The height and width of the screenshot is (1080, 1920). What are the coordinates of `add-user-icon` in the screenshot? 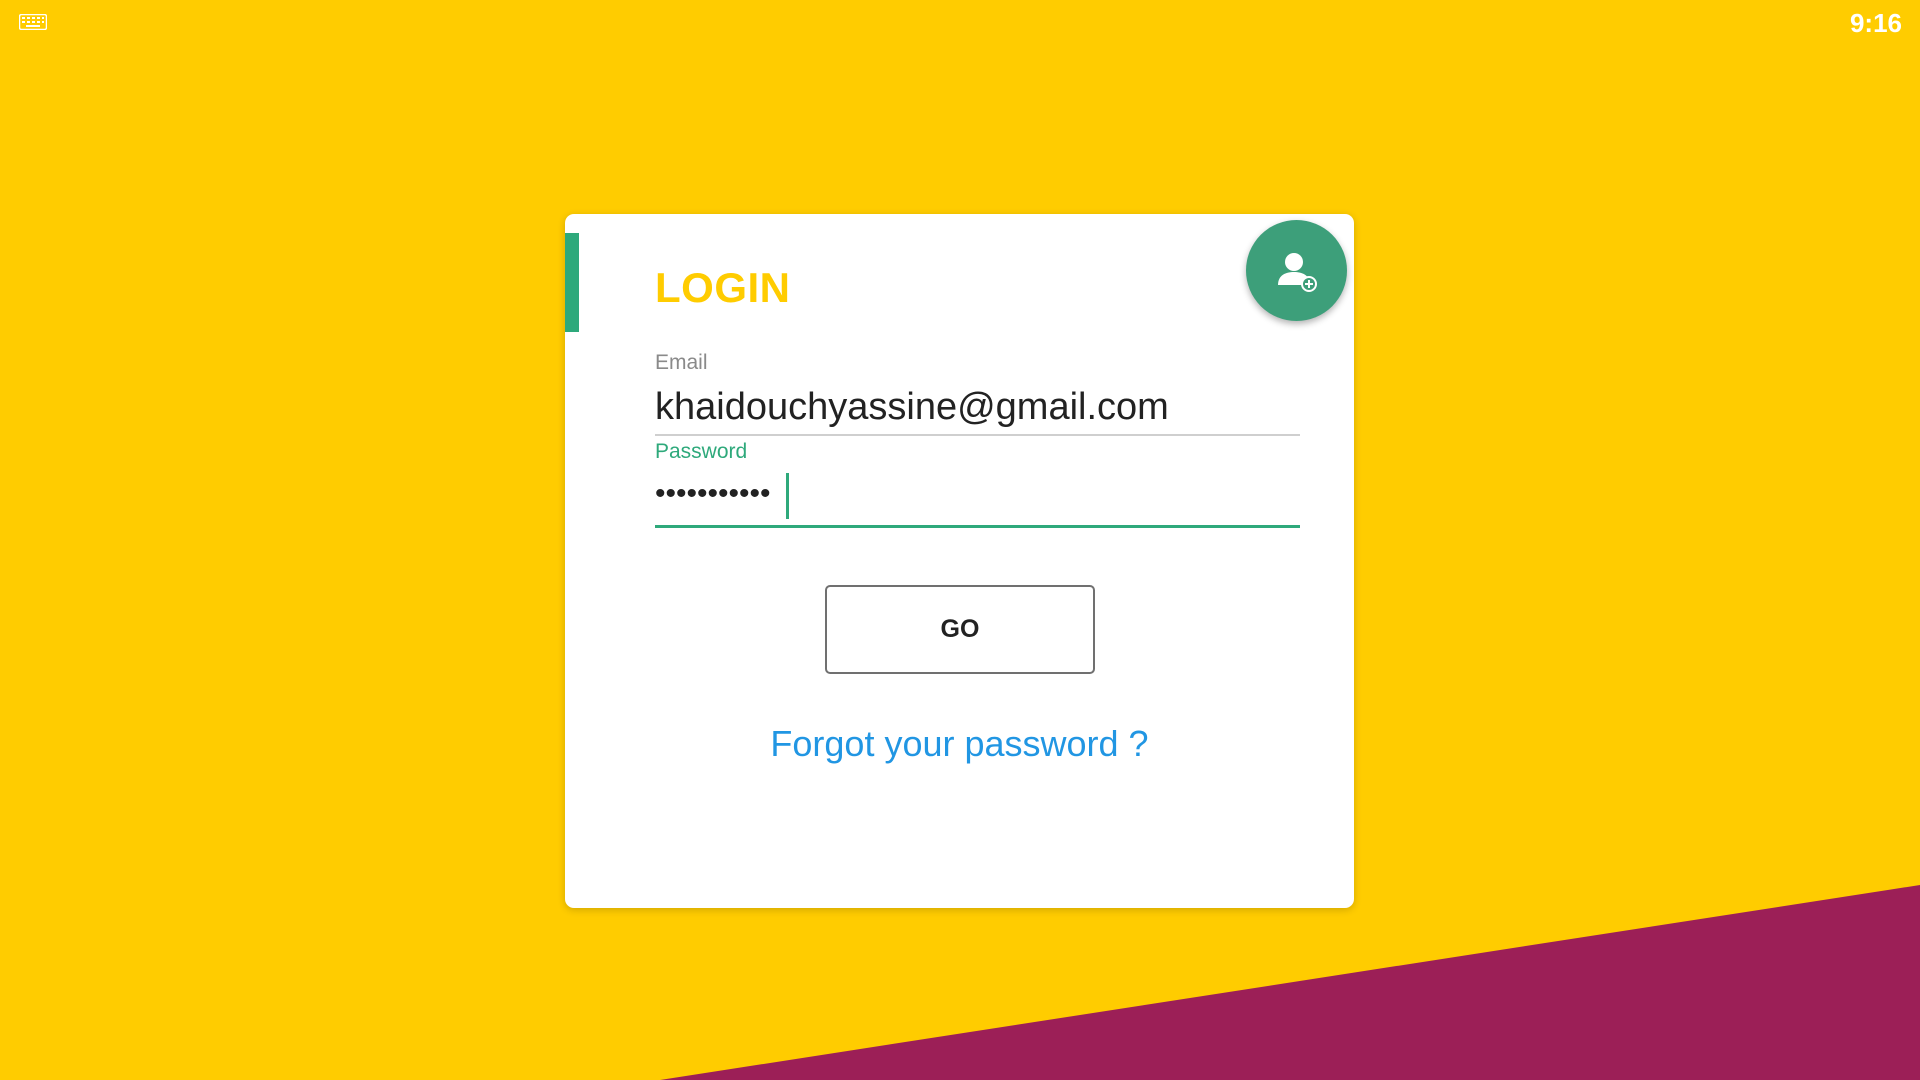 It's located at (1297, 272).